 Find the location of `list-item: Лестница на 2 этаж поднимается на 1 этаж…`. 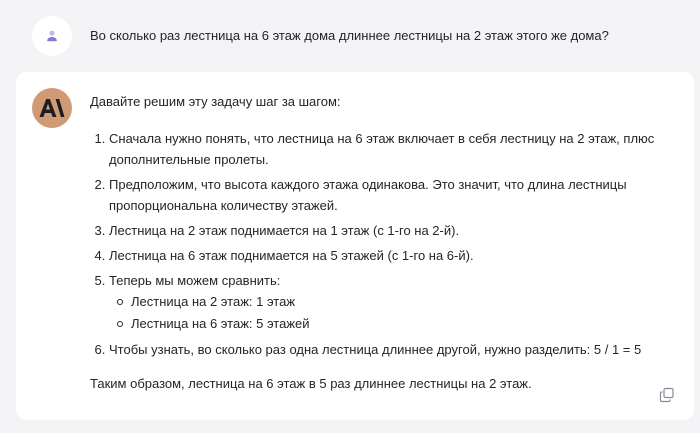

list-item: Лестница на 2 этаж поднимается на 1 этаж… is located at coordinates (392, 230).